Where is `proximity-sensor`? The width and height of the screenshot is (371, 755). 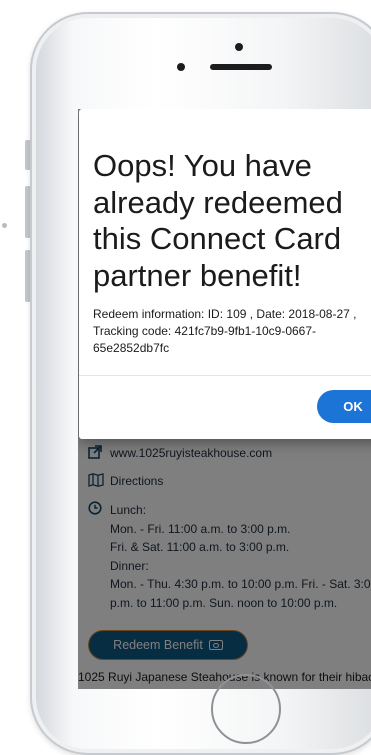 proximity-sensor is located at coordinates (181, 67).